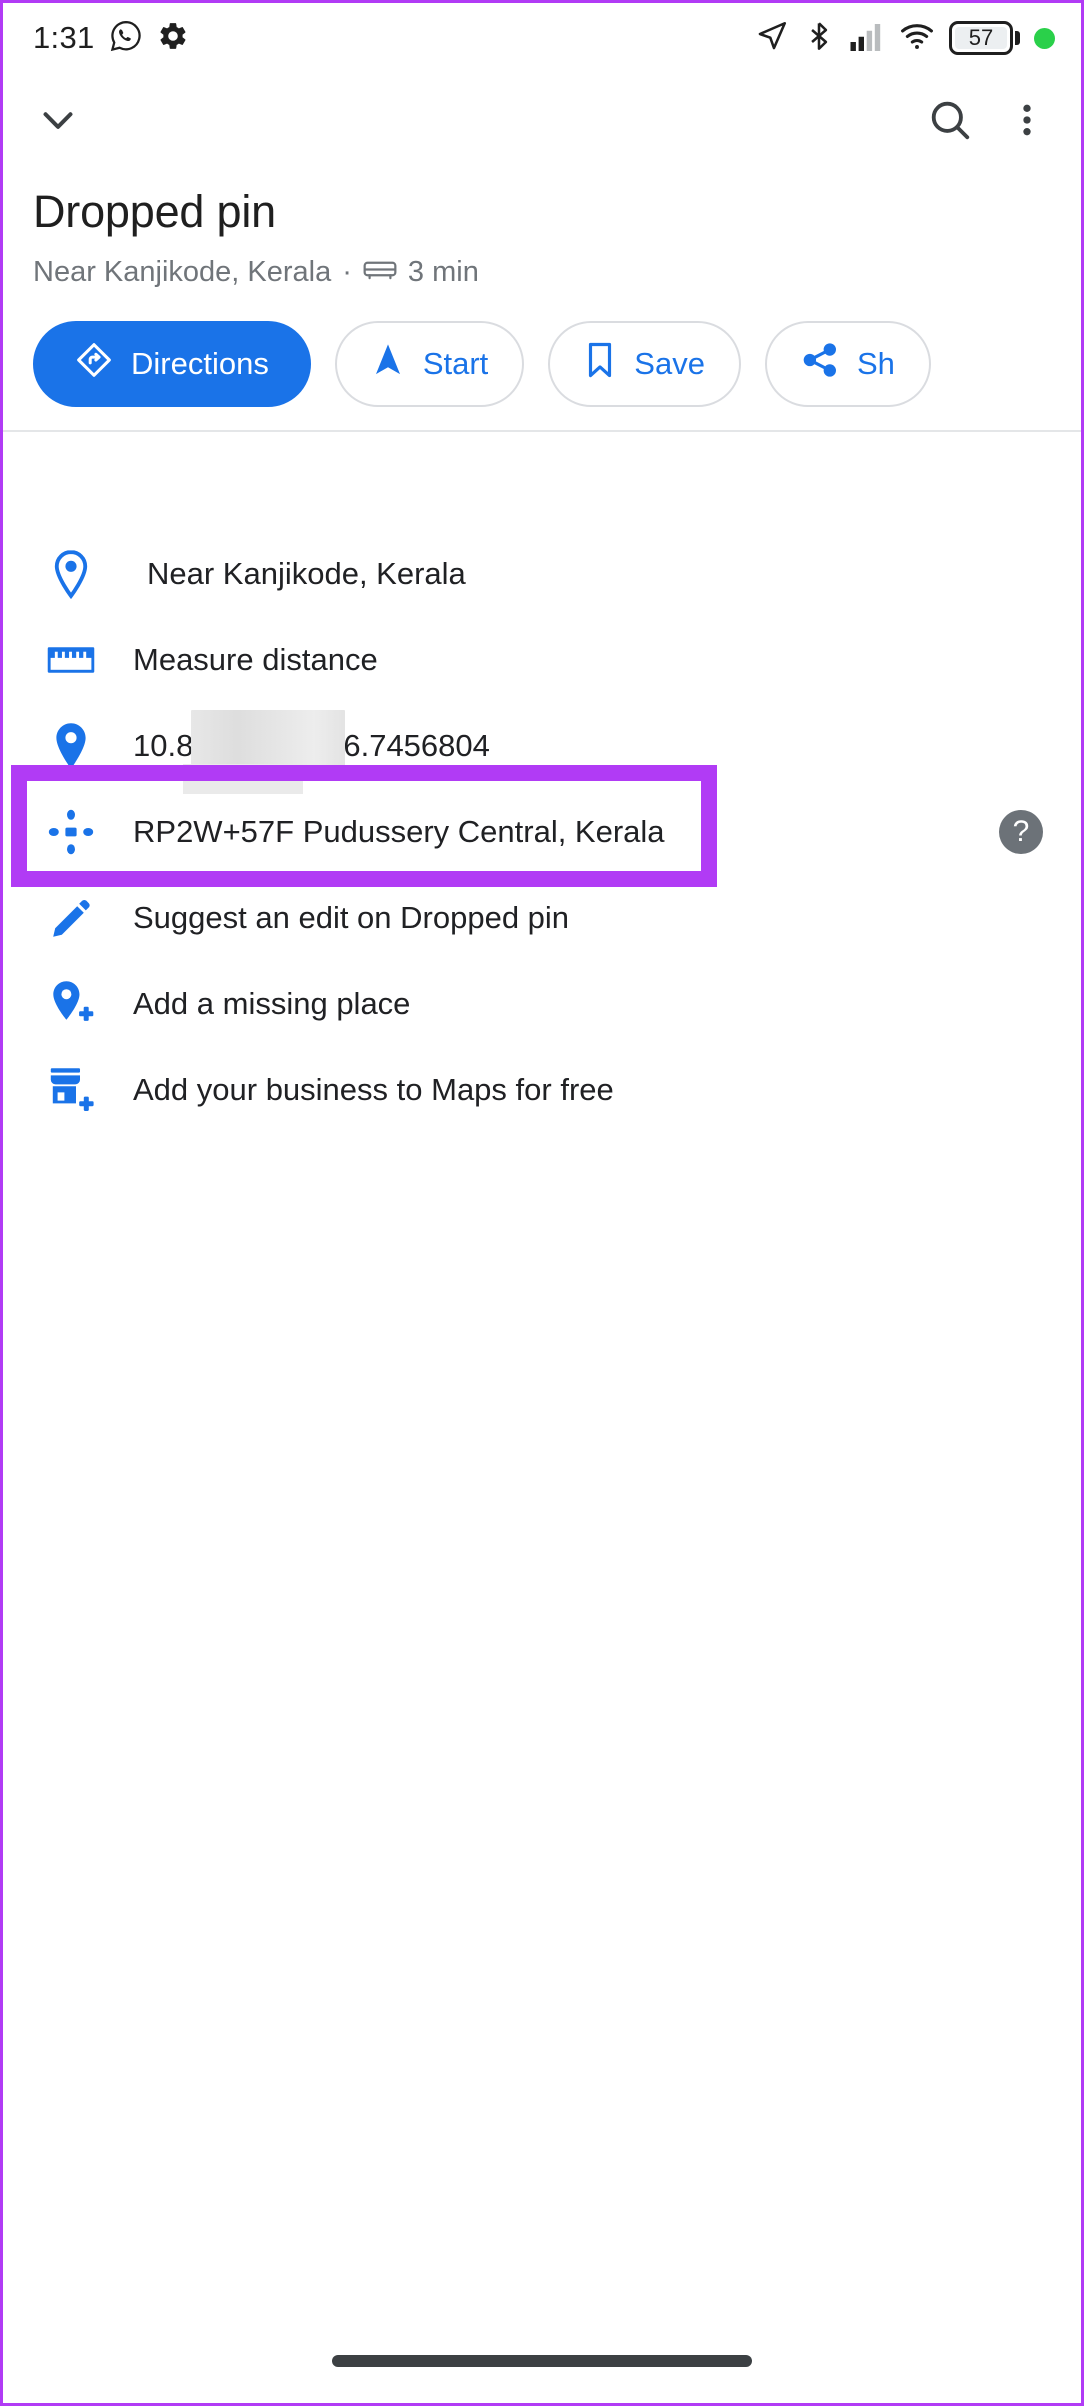 This screenshot has height=2406, width=1084. I want to click on list-item-measure-label: Measure distance, so click(255, 659).